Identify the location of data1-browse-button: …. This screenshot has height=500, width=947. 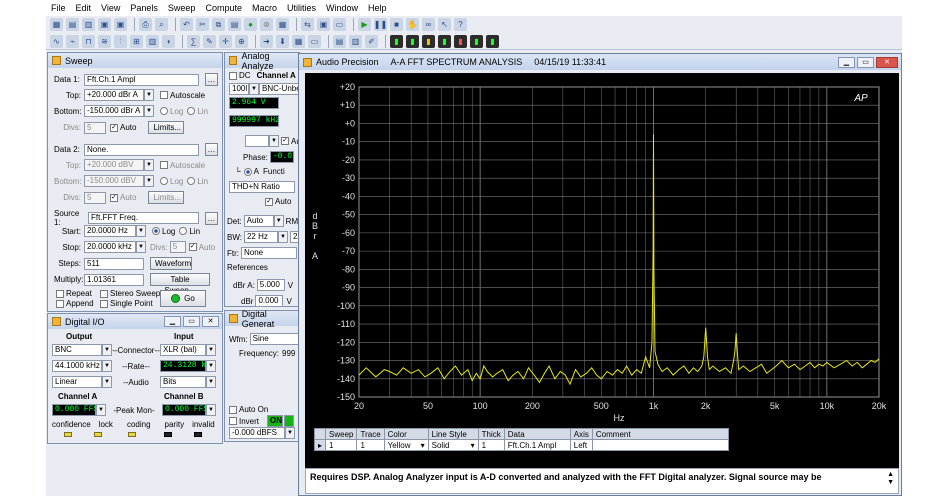
(211, 79).